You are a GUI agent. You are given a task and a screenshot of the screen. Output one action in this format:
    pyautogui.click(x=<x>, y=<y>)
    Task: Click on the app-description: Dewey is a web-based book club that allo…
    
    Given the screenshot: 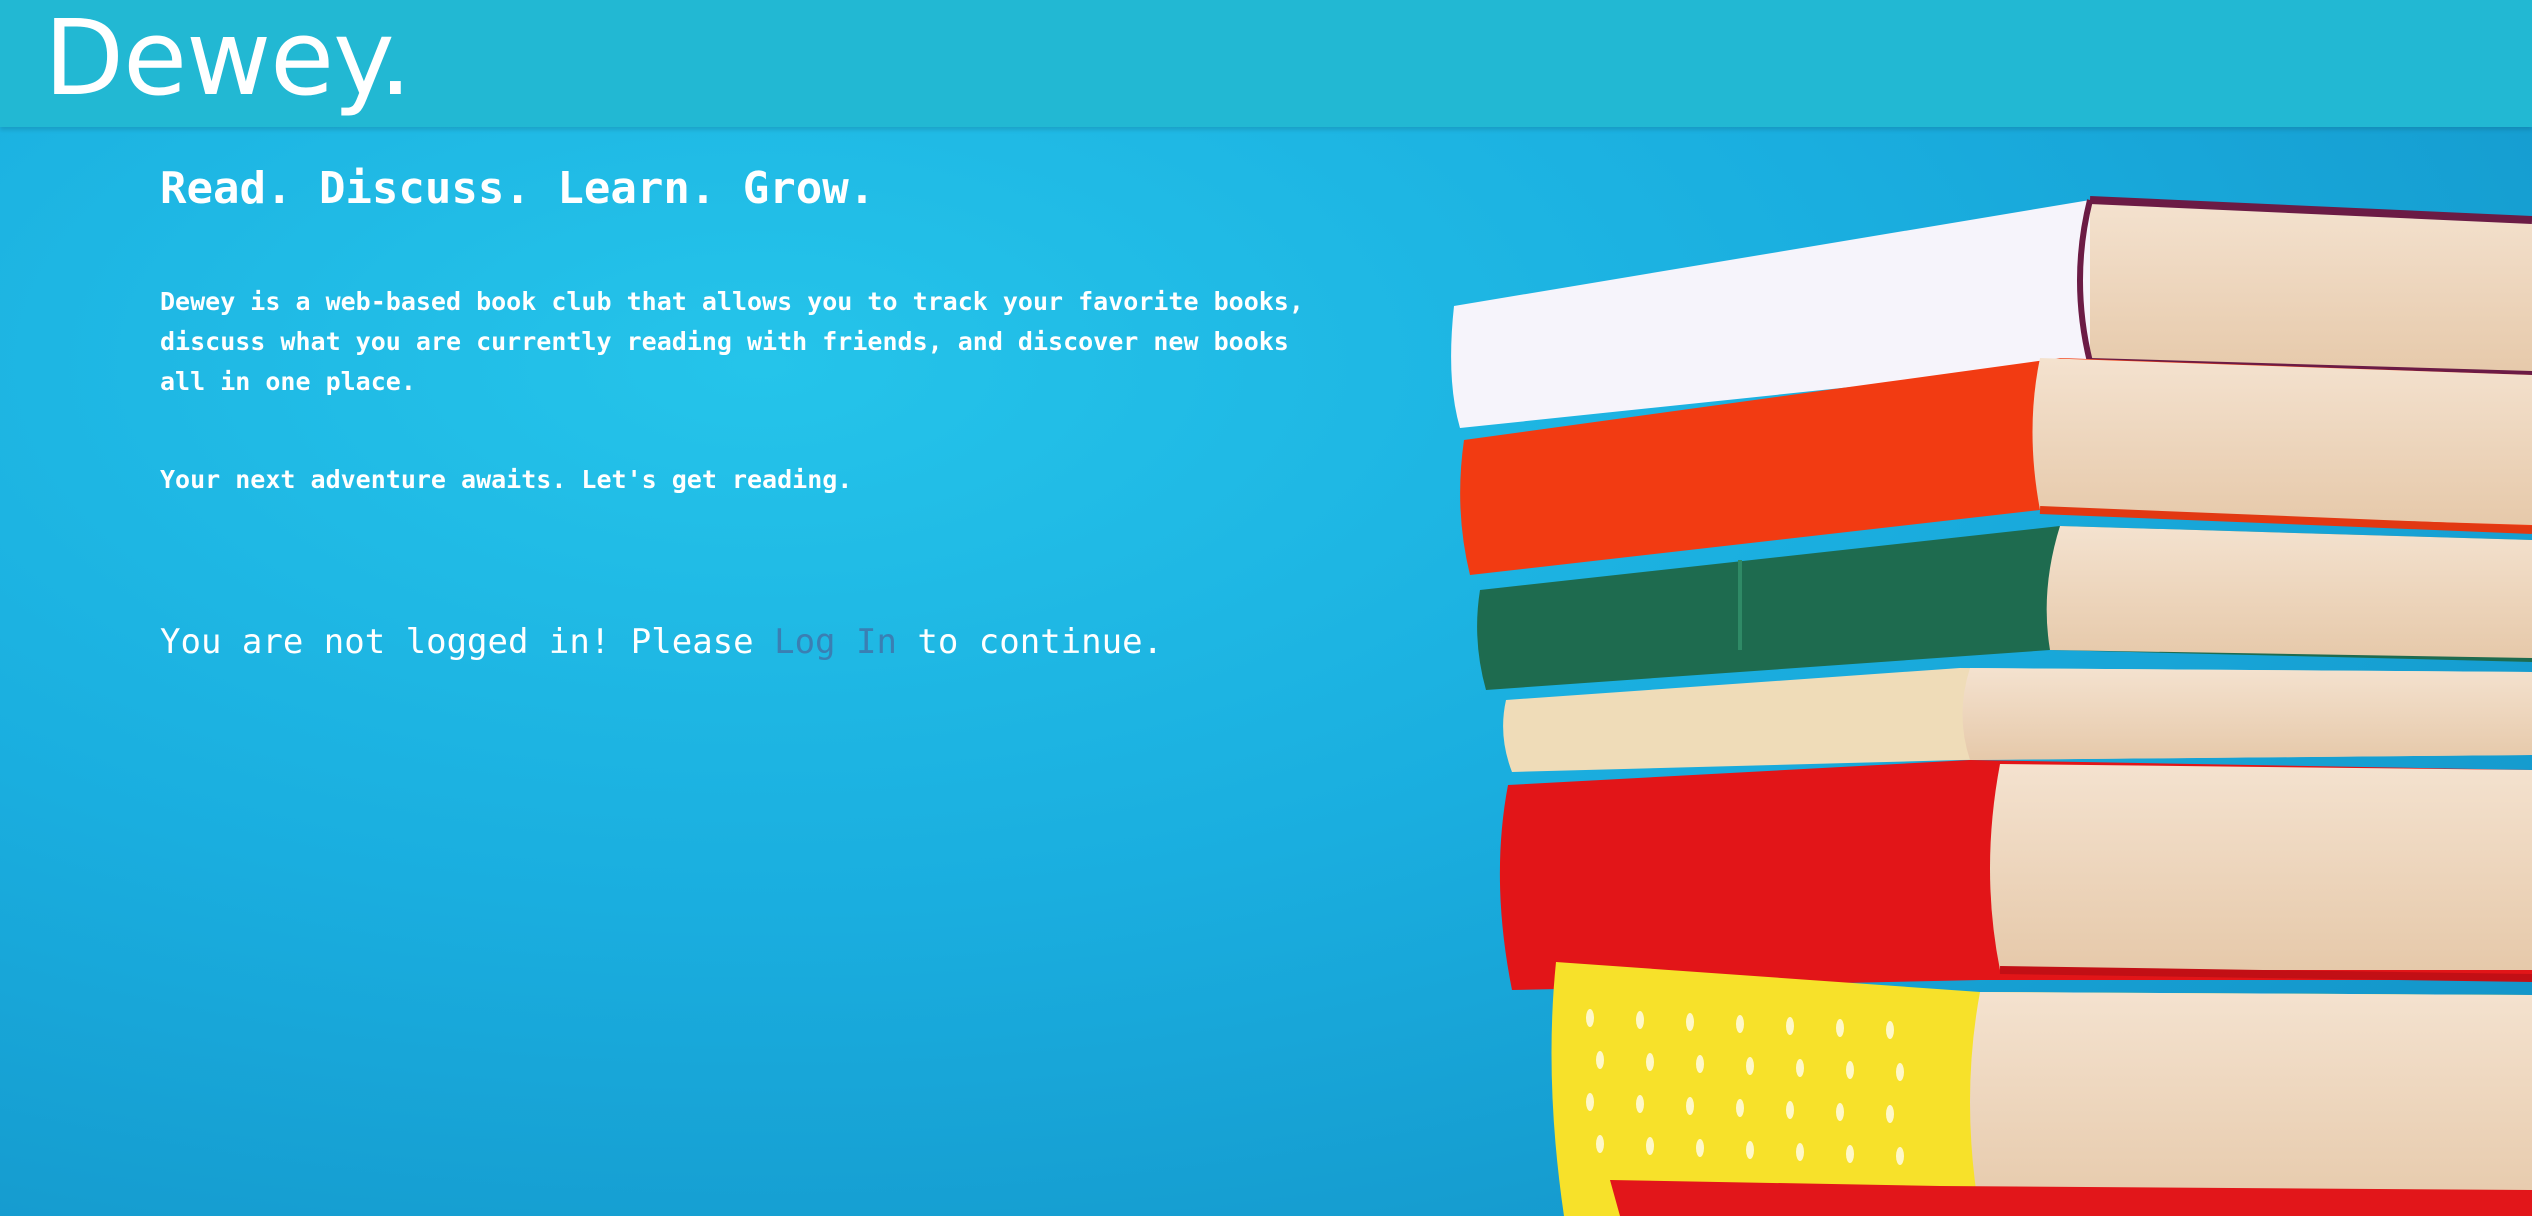 What is the action you would take?
    pyautogui.click(x=732, y=341)
    